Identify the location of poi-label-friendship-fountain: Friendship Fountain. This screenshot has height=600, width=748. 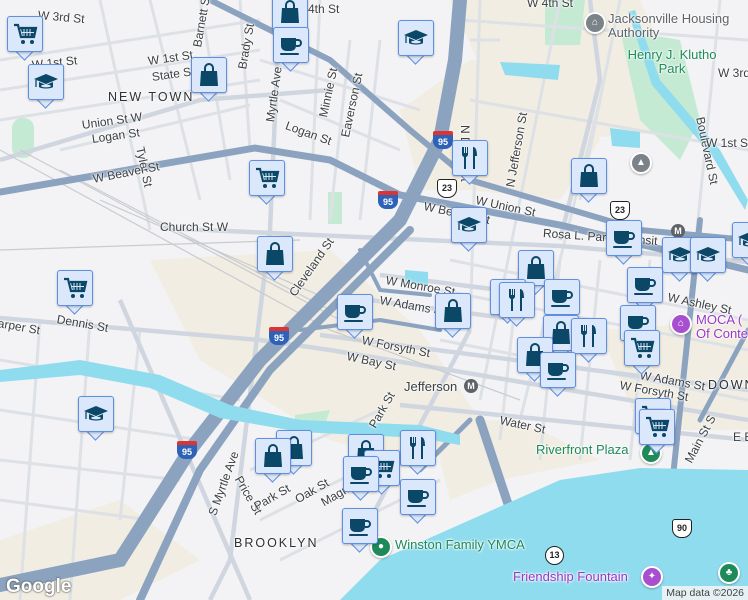
(570, 577).